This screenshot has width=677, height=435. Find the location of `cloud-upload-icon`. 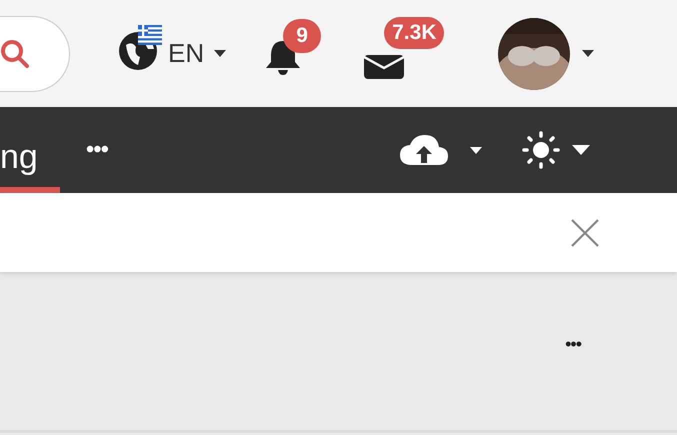

cloud-upload-icon is located at coordinates (424, 150).